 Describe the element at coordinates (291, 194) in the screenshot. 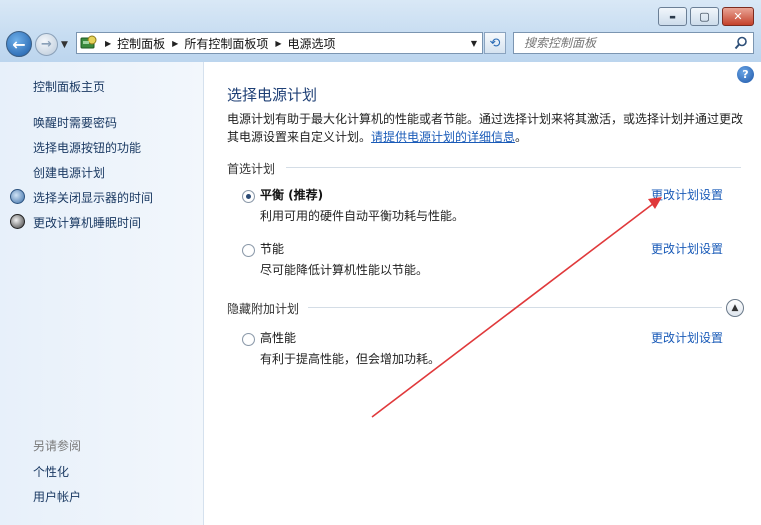

I see `plan-name-balanced: 平衡 (推荐)` at that location.